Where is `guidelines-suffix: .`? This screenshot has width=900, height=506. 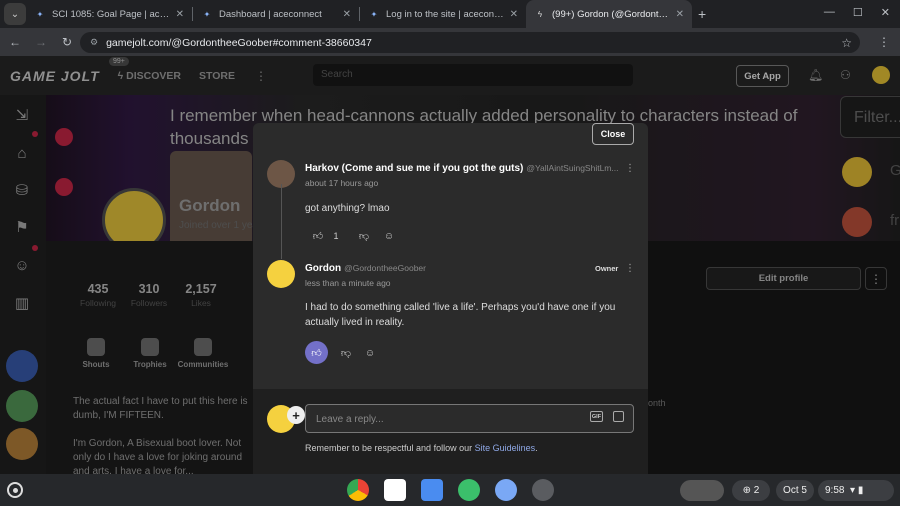 guidelines-suffix: . is located at coordinates (536, 448).